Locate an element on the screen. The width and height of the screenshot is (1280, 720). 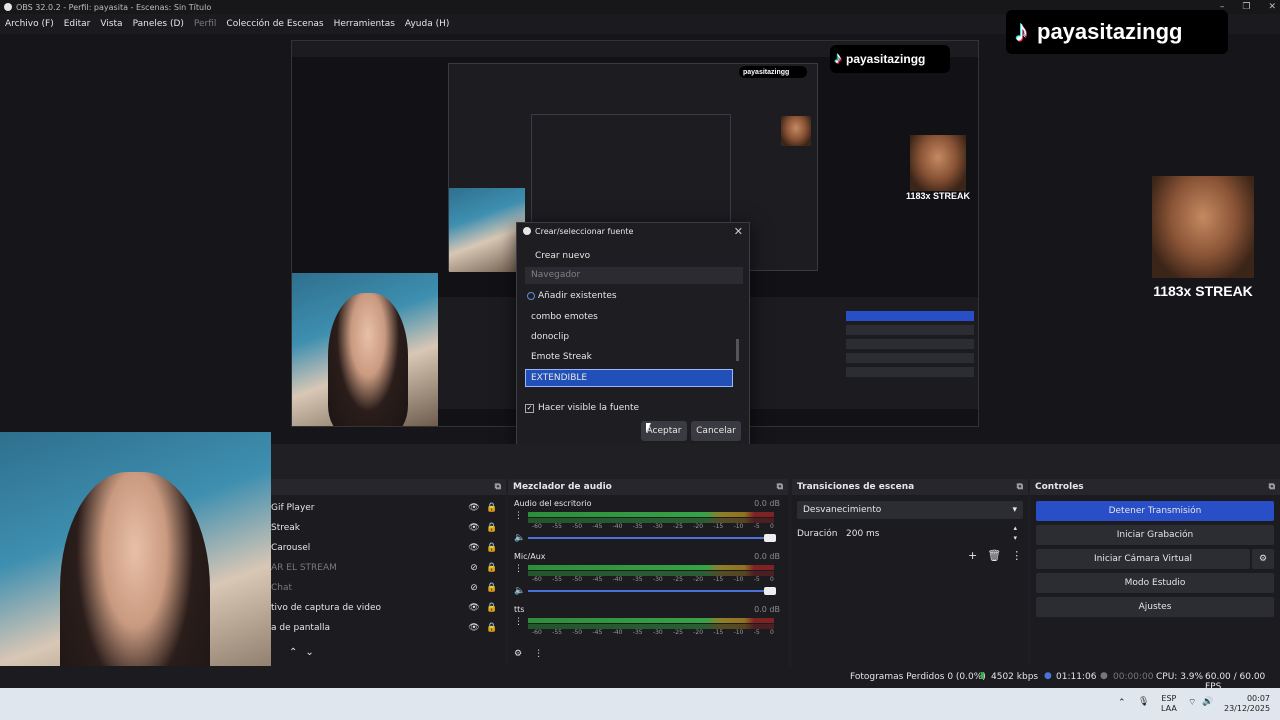
list-item: combo emotes is located at coordinates (564, 317).